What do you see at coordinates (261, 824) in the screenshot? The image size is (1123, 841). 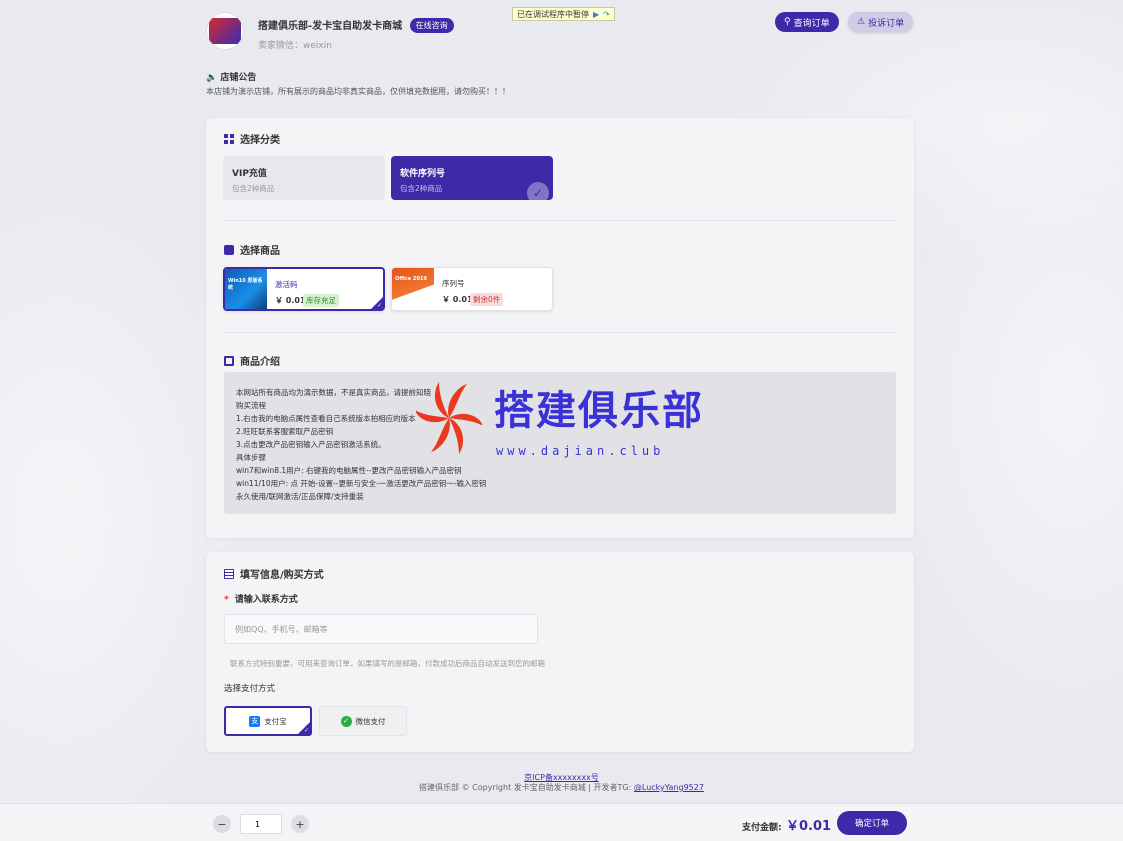 I see `quantity-input` at bounding box center [261, 824].